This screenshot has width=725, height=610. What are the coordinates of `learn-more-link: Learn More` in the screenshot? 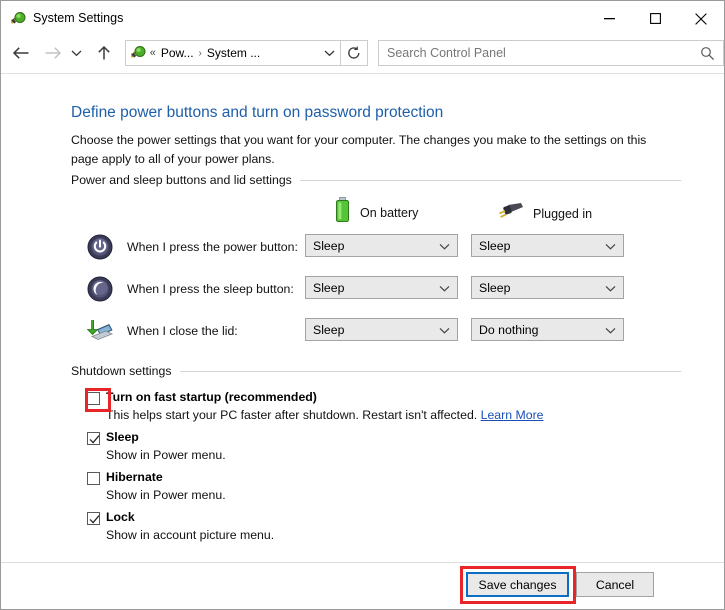 It's located at (512, 415).